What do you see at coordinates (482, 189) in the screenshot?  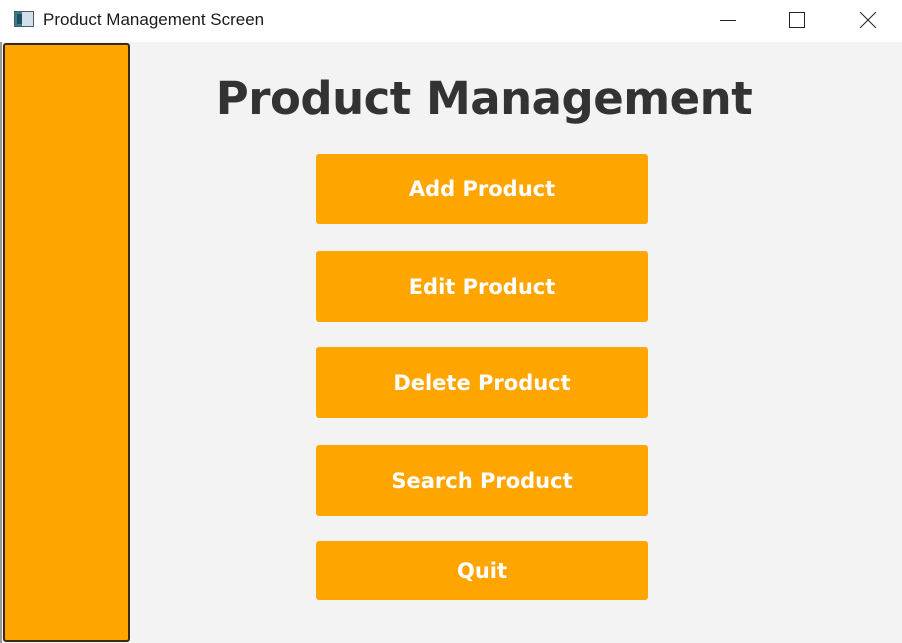 I see `add-product-button: Add Product` at bounding box center [482, 189].